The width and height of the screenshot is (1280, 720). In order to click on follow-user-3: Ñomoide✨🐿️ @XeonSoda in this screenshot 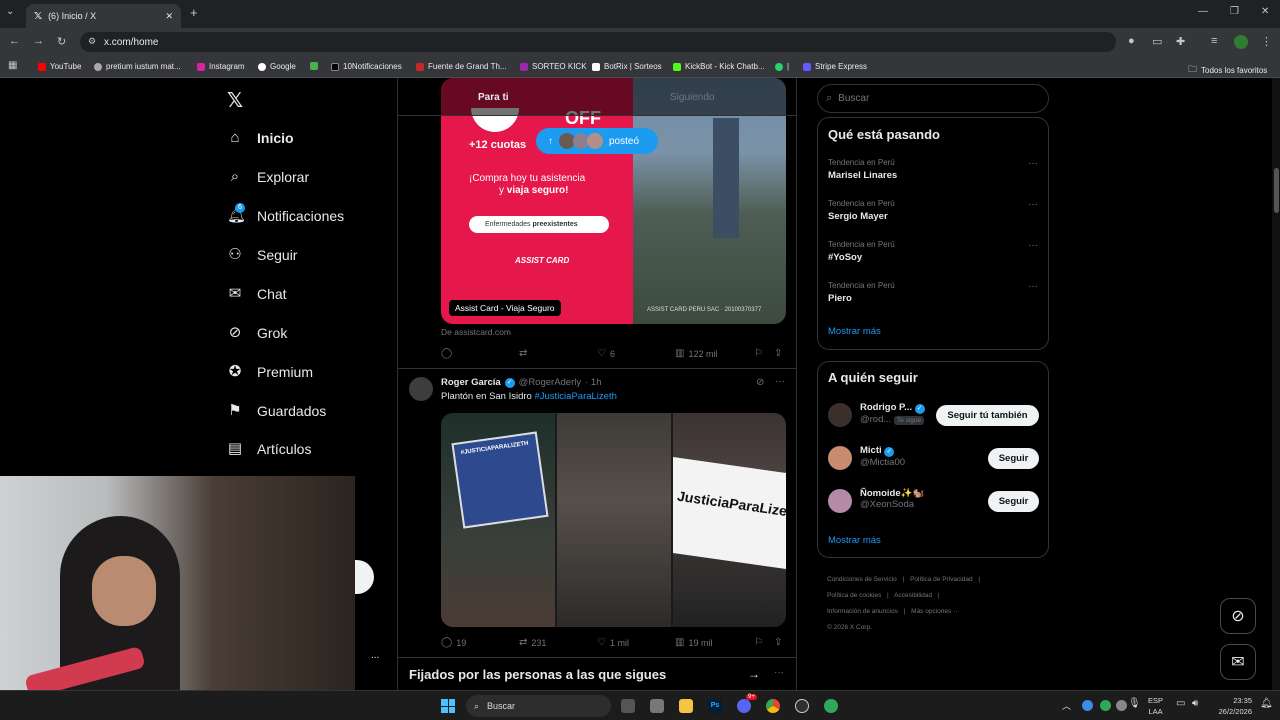, I will do `click(892, 499)`.